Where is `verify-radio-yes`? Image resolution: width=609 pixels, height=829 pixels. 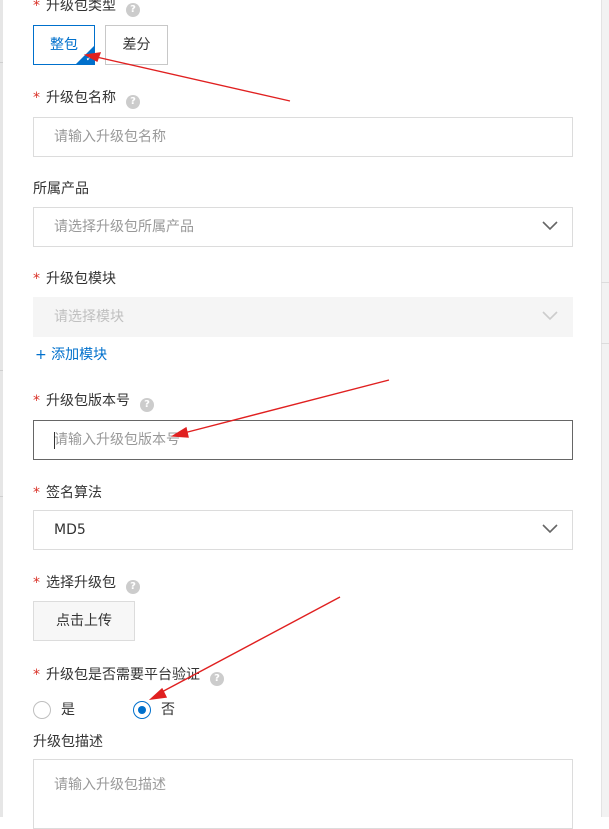
verify-radio-yes is located at coordinates (42, 710).